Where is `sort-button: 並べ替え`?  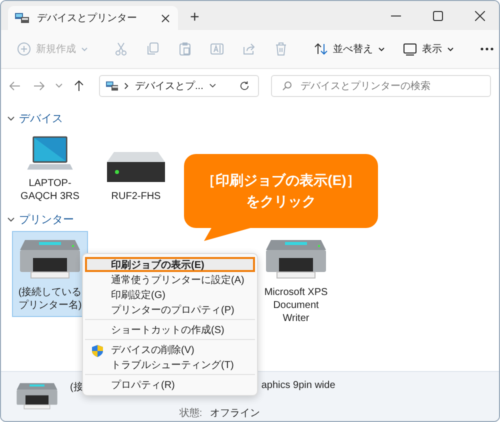
sort-button: 並べ替え is located at coordinates (349, 49).